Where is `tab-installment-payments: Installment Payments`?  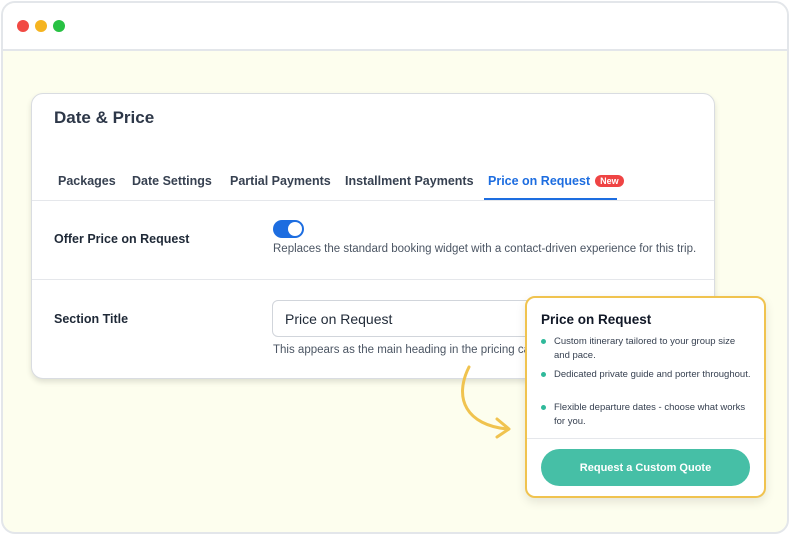
tab-installment-payments: Installment Payments is located at coordinates (409, 181).